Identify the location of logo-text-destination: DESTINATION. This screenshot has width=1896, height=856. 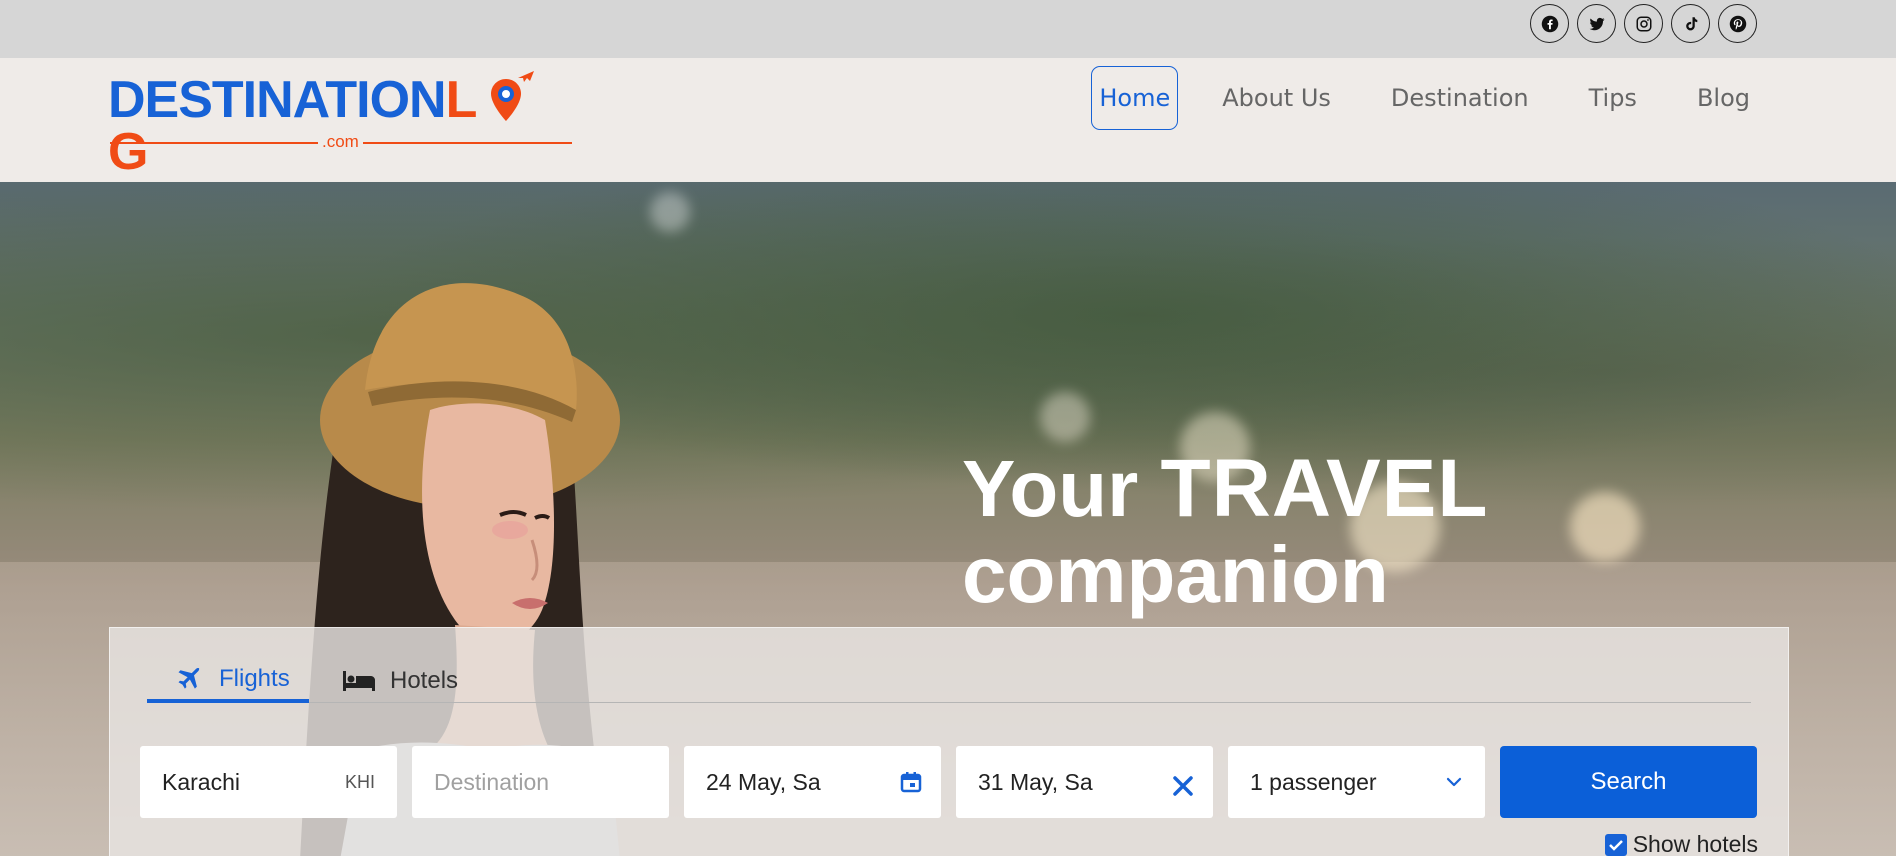
(277, 100).